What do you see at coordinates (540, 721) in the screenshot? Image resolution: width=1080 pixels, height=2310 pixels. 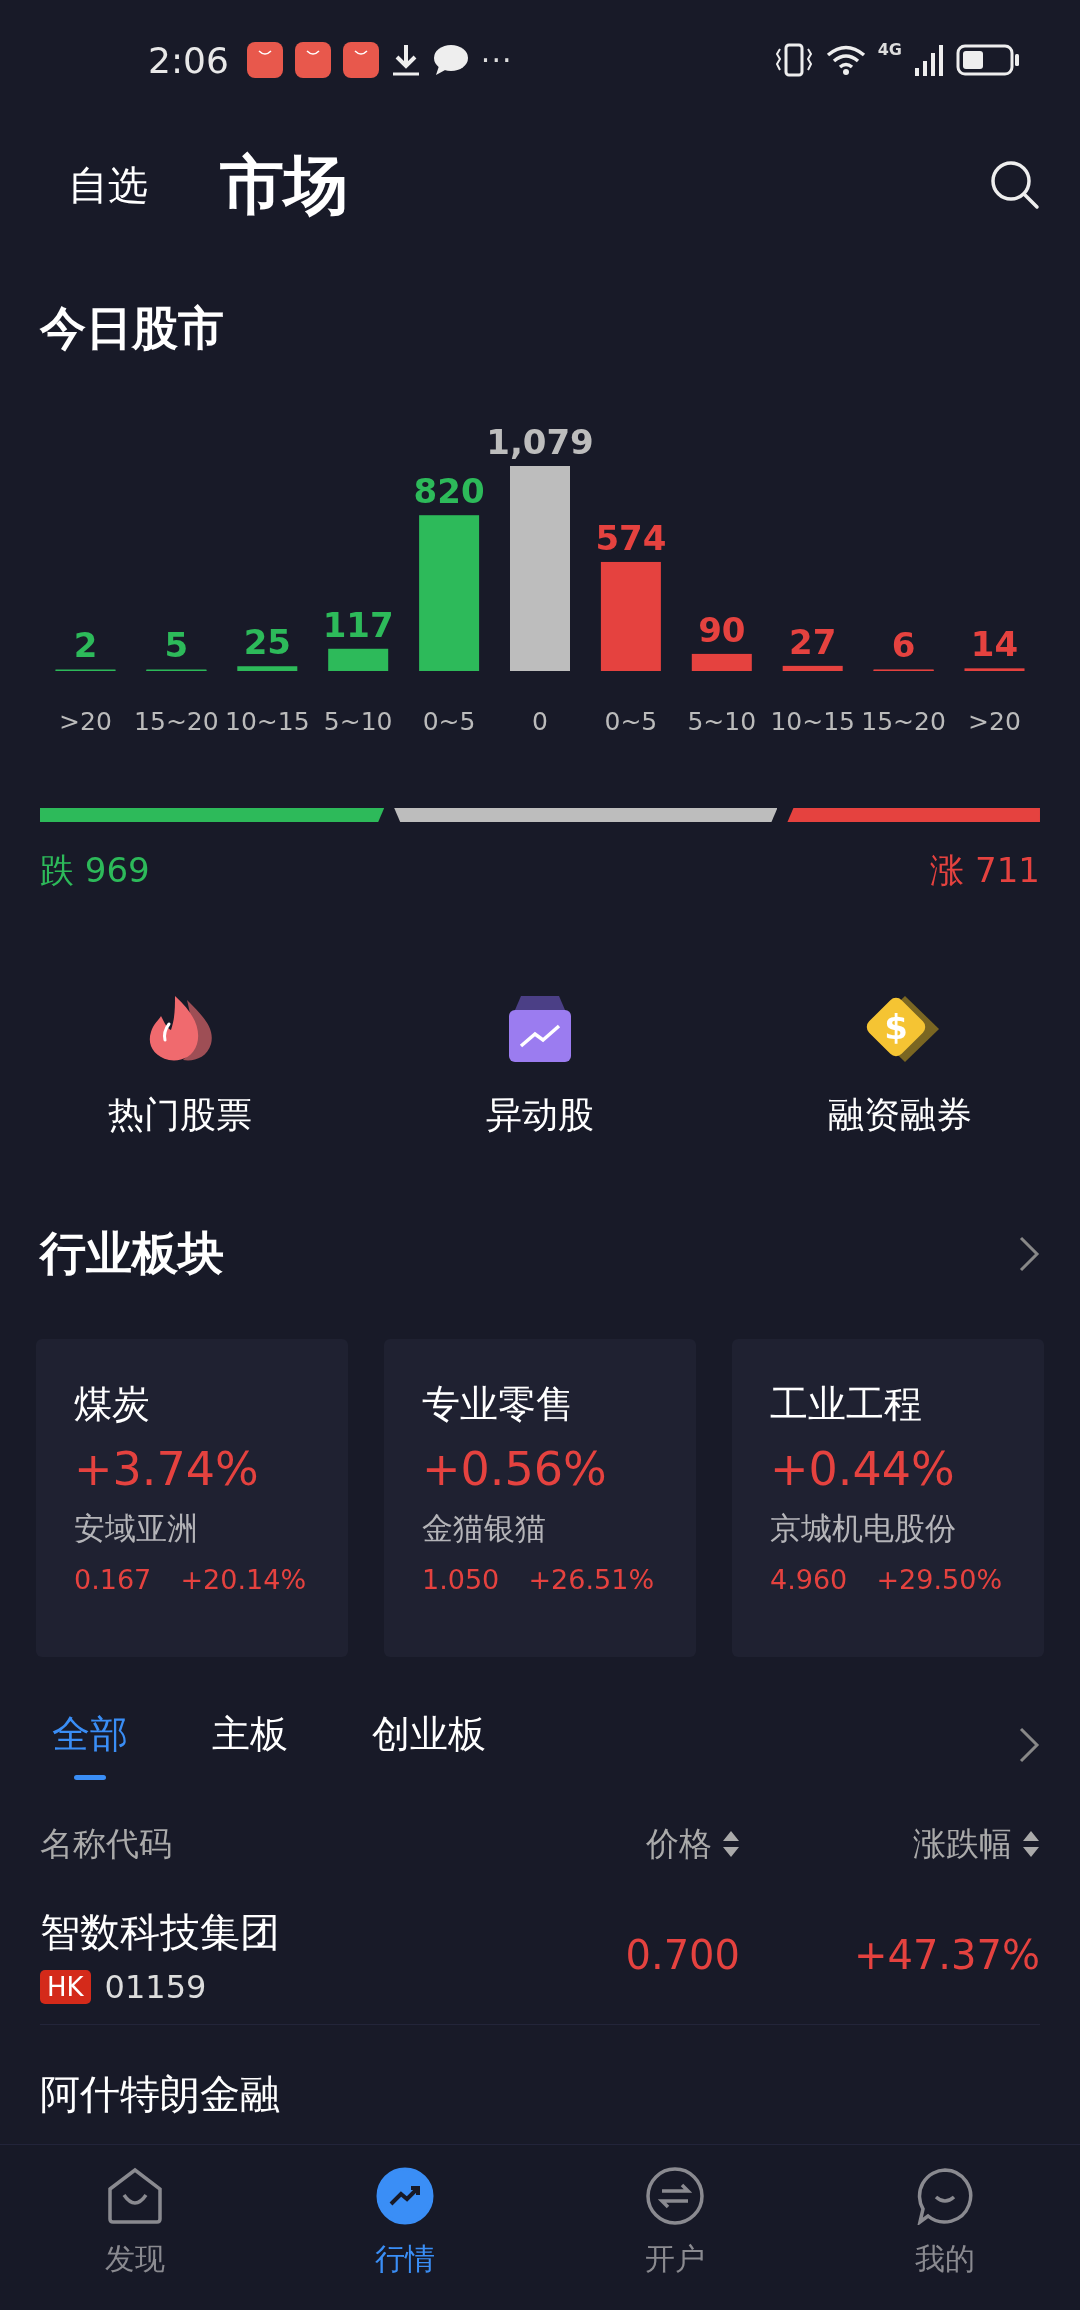 I see `axis-label: 0` at bounding box center [540, 721].